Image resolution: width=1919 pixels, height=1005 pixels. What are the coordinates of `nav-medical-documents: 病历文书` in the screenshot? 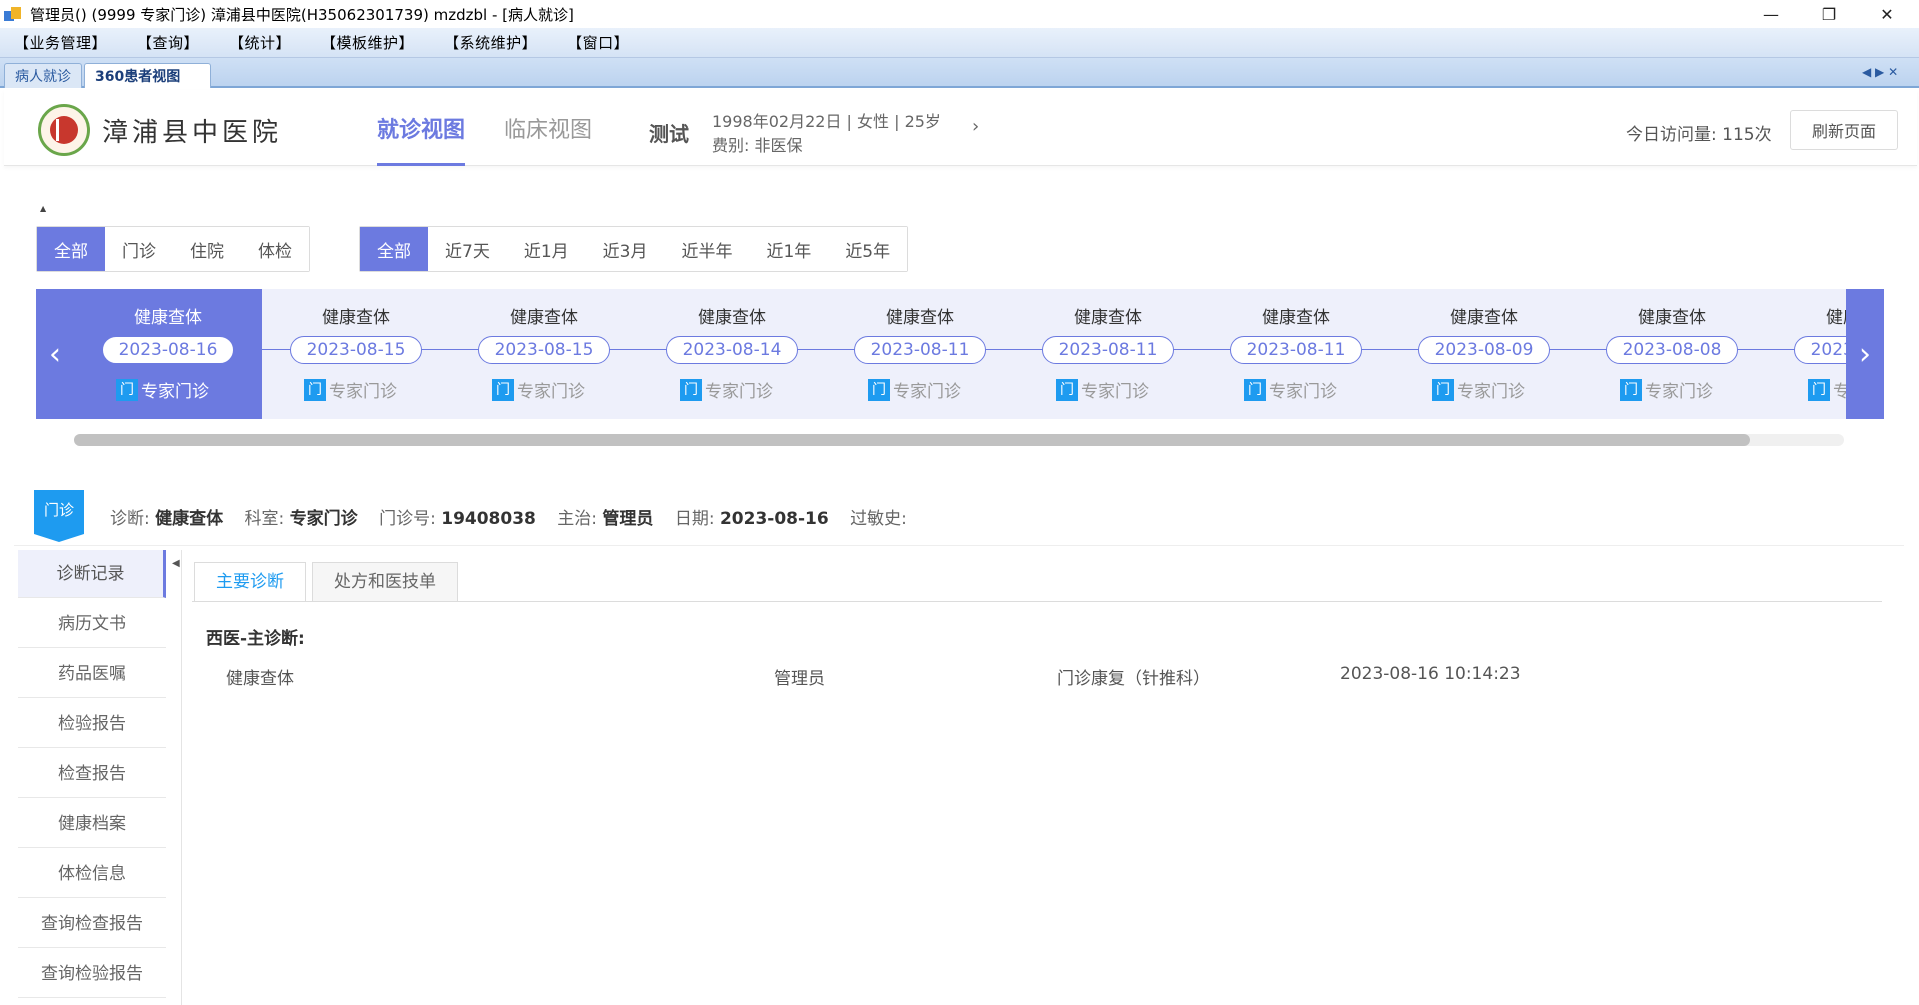 It's located at (92, 624).